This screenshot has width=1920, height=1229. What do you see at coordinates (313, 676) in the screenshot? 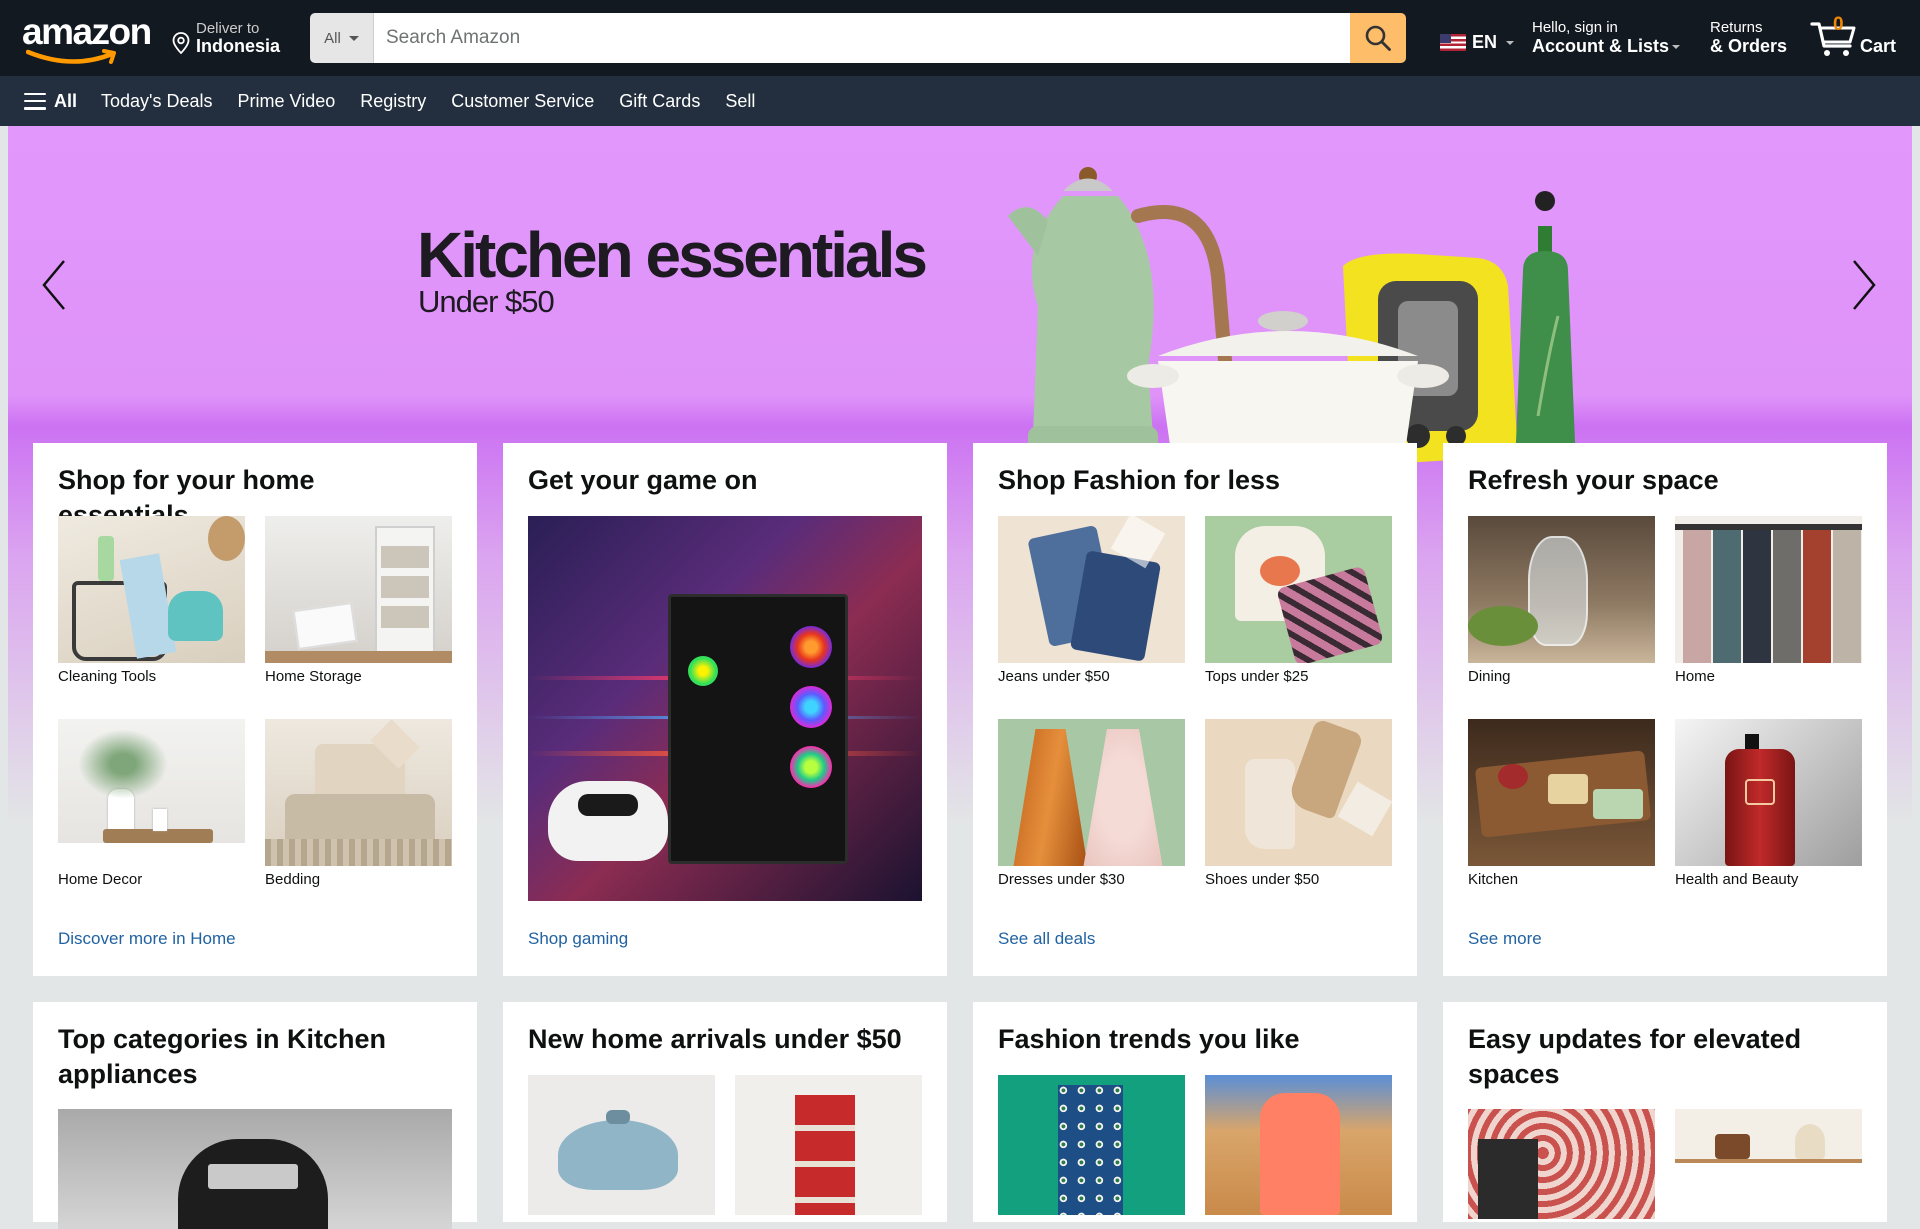
I see `card-item-label: Home Storage` at bounding box center [313, 676].